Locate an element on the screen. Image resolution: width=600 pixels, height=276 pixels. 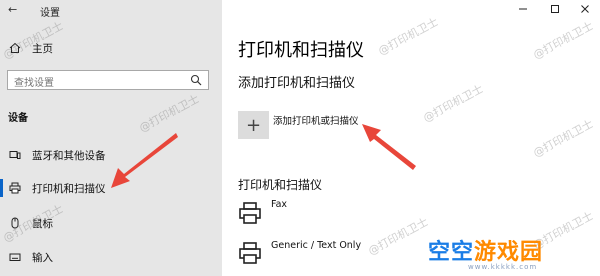
sidebar-item-label: 输入 is located at coordinates (42, 257).